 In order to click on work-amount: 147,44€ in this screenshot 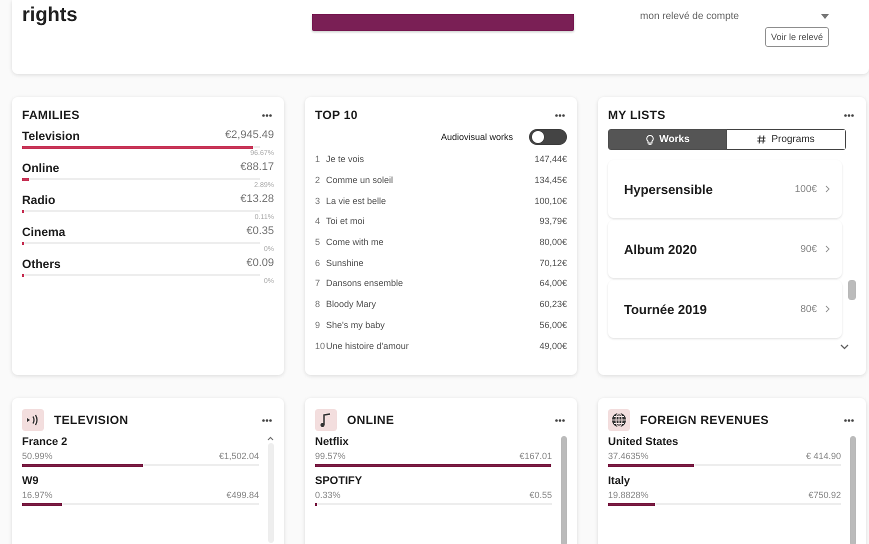, I will do `click(550, 159)`.